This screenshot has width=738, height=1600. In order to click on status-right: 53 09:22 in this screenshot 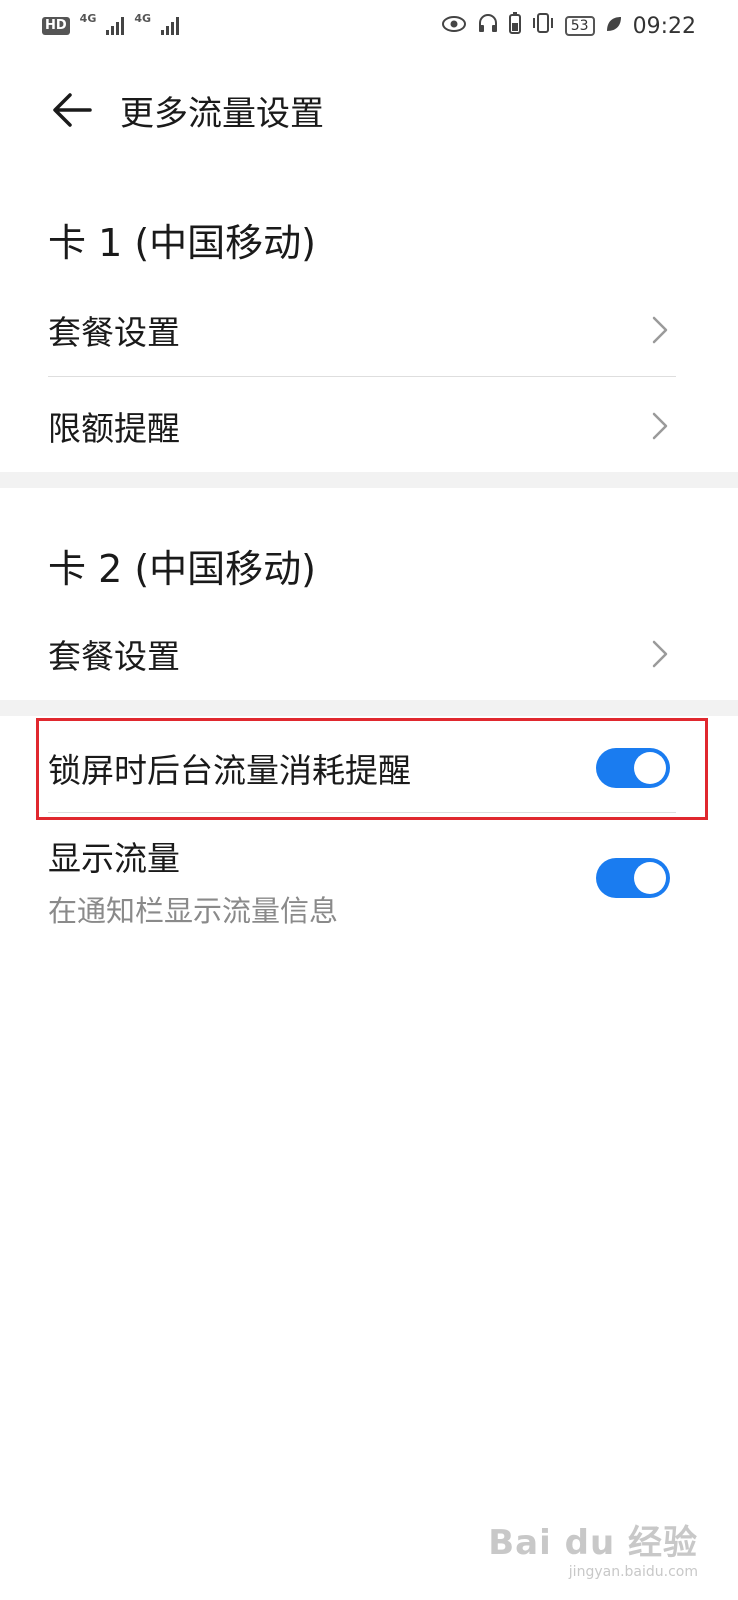, I will do `click(568, 26)`.